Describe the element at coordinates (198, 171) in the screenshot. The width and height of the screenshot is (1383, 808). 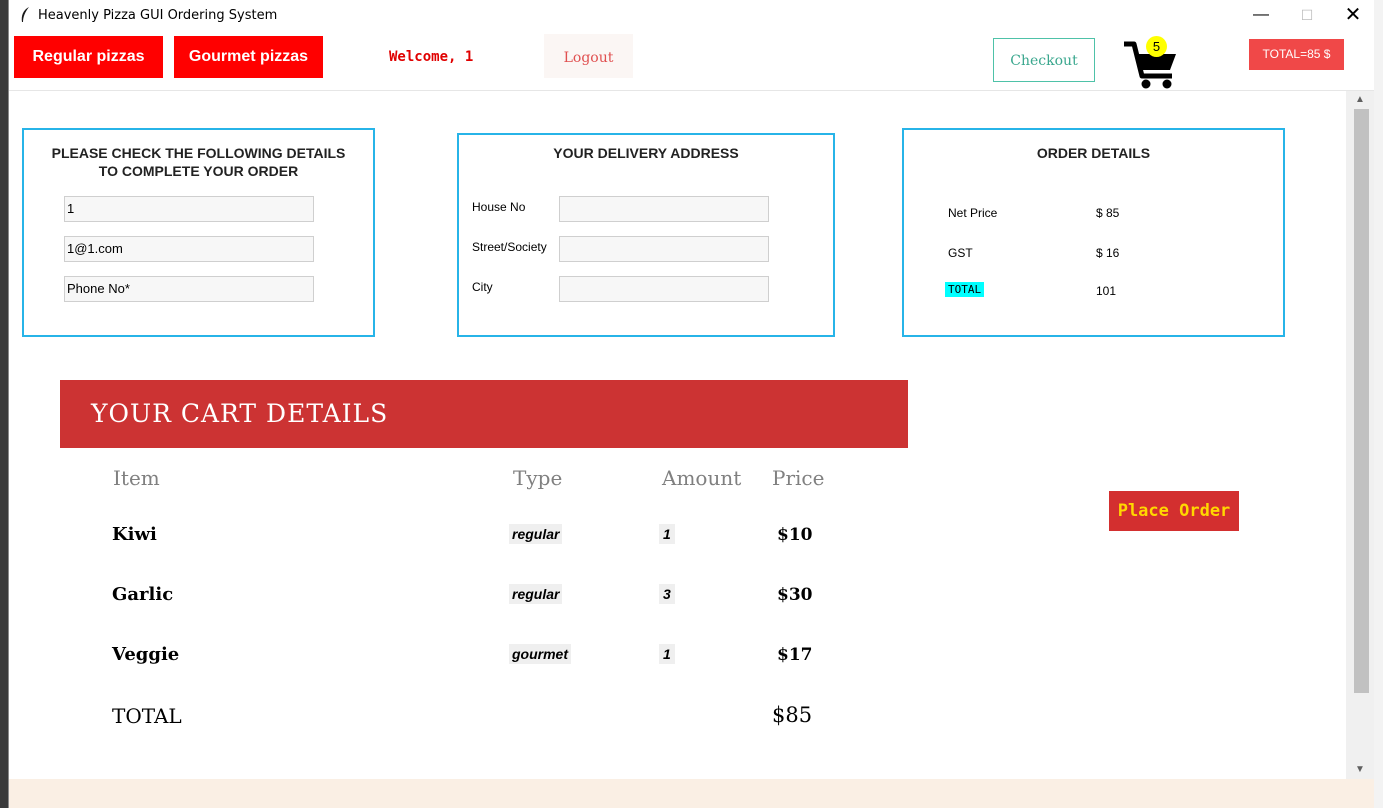
I see `details-title-line2: TO COMPLETE YOUR ORDER` at that location.